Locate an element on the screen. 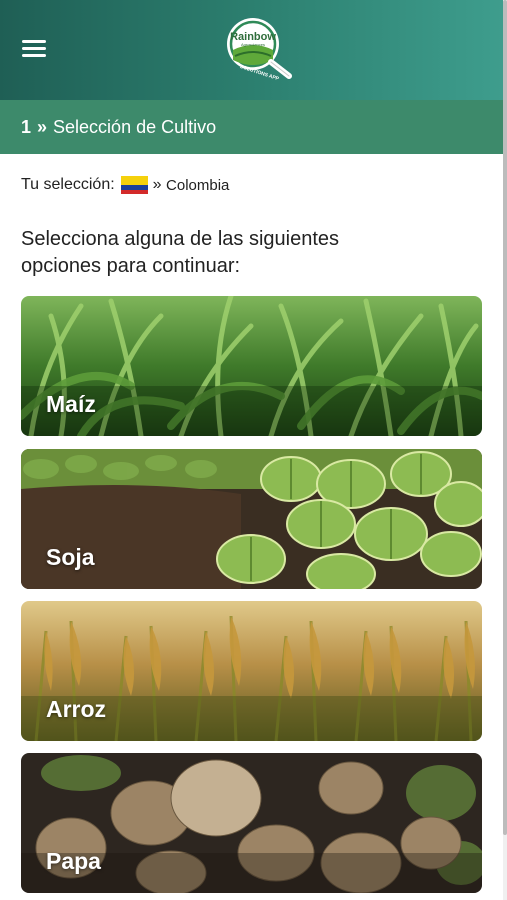 The image size is (507, 900). scrollbar is located at coordinates (505, 450).